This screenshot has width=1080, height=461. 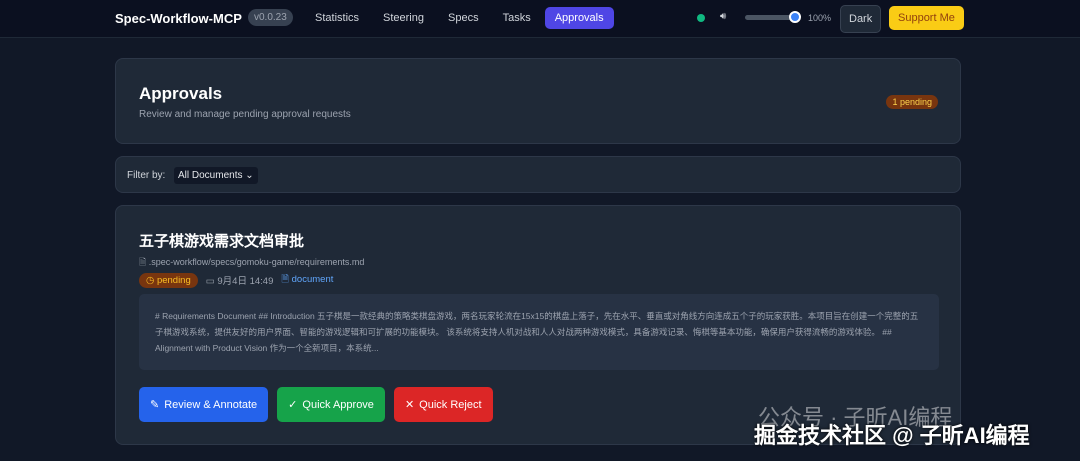 What do you see at coordinates (286, 279) in the screenshot?
I see `document-icon: 🗎` at bounding box center [286, 279].